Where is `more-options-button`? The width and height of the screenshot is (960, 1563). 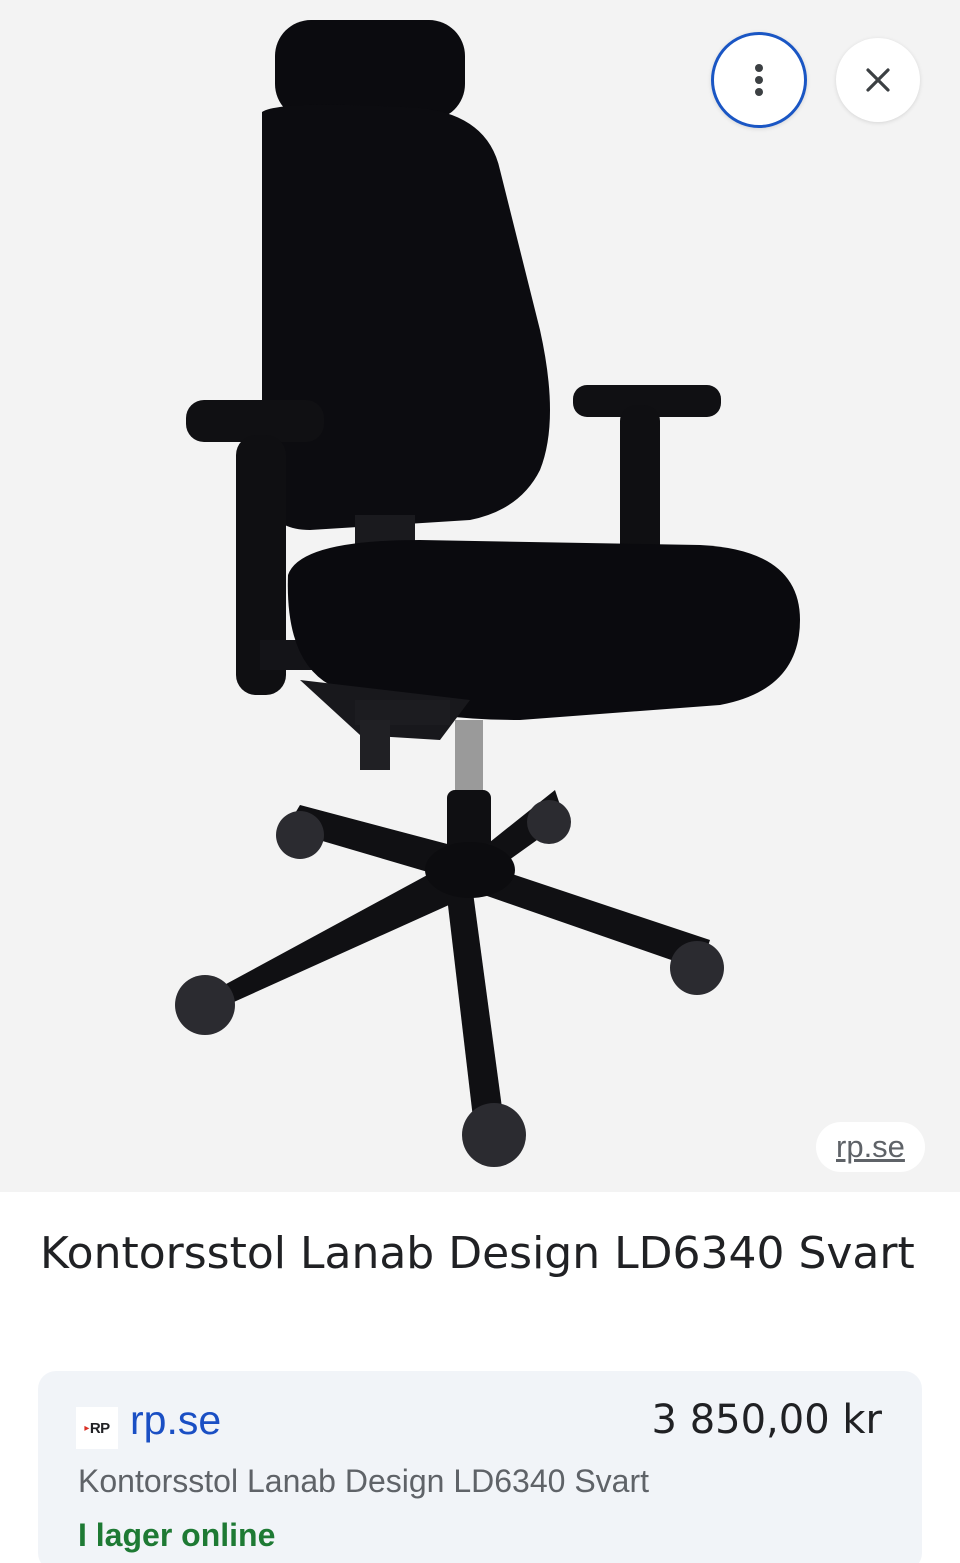
more-options-button is located at coordinates (759, 80).